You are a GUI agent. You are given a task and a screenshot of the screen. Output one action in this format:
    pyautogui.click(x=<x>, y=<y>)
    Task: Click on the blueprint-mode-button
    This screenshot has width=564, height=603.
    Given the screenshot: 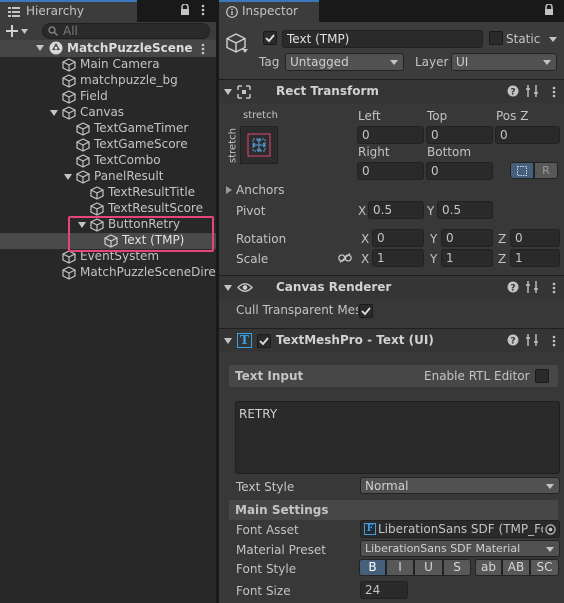 What is the action you would take?
    pyautogui.click(x=522, y=170)
    